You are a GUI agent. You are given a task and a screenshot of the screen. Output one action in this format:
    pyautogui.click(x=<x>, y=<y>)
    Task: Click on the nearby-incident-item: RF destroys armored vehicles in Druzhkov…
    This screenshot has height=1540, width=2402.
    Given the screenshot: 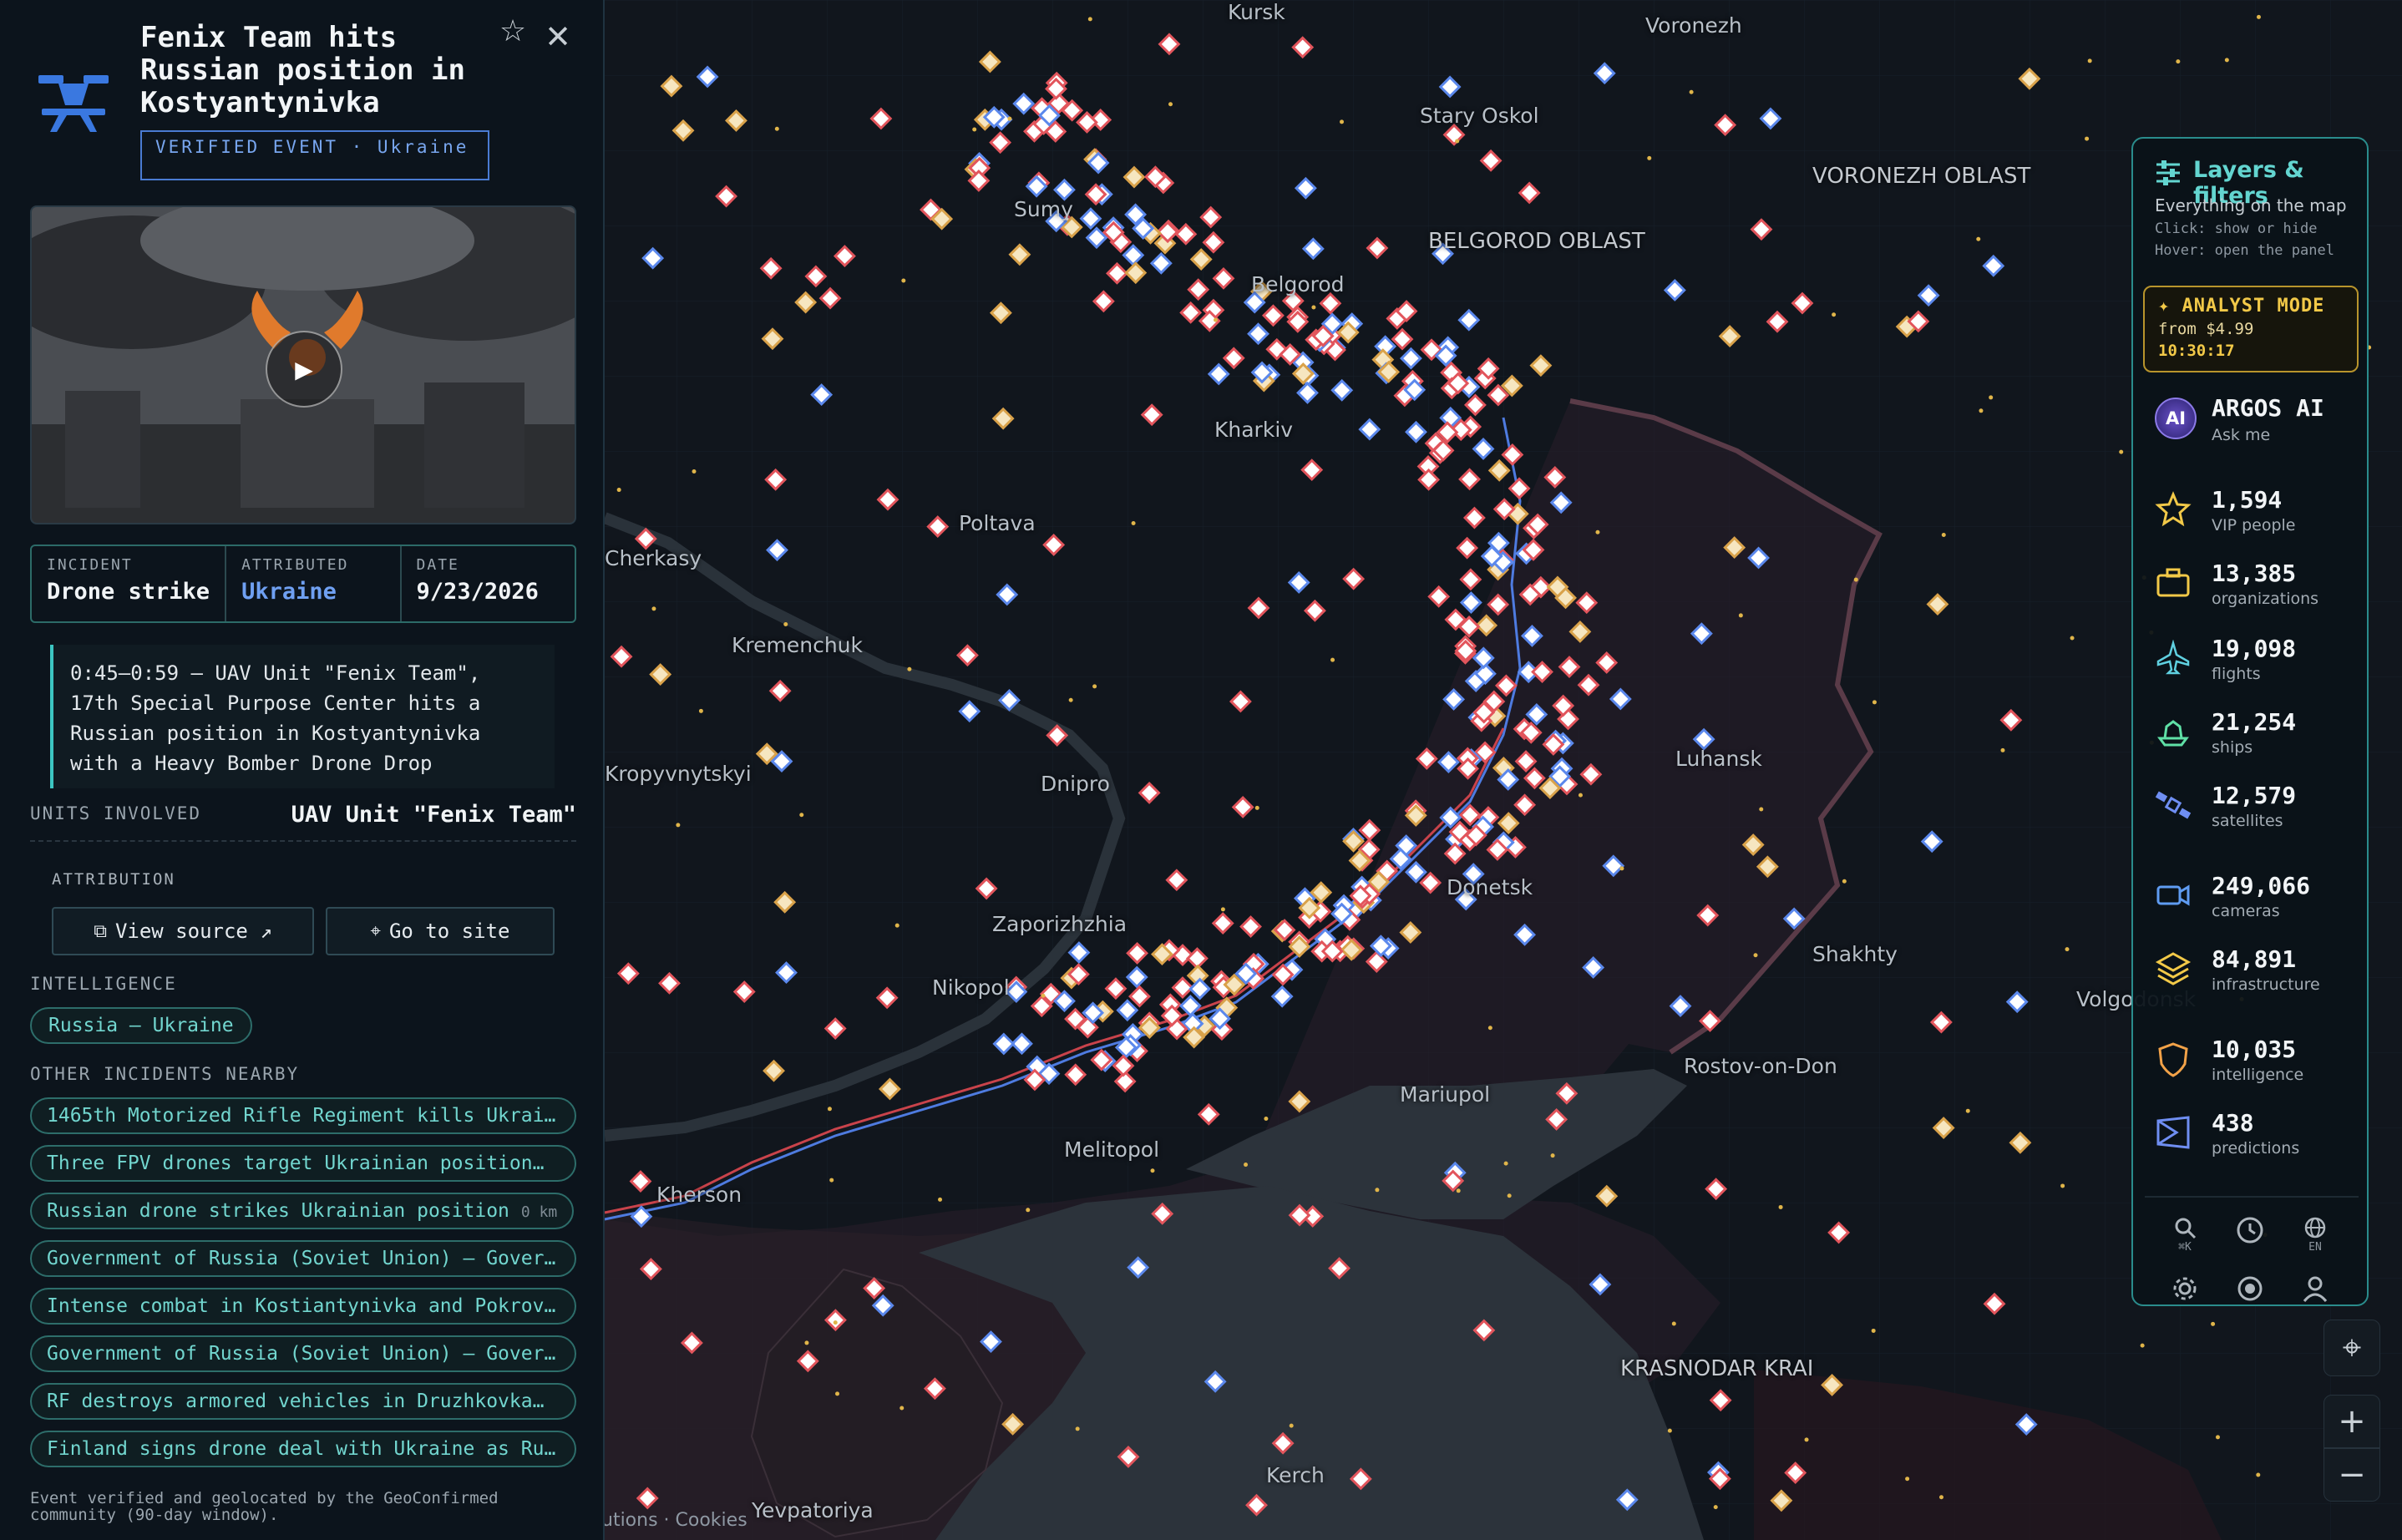 What is the action you would take?
    pyautogui.click(x=303, y=1402)
    